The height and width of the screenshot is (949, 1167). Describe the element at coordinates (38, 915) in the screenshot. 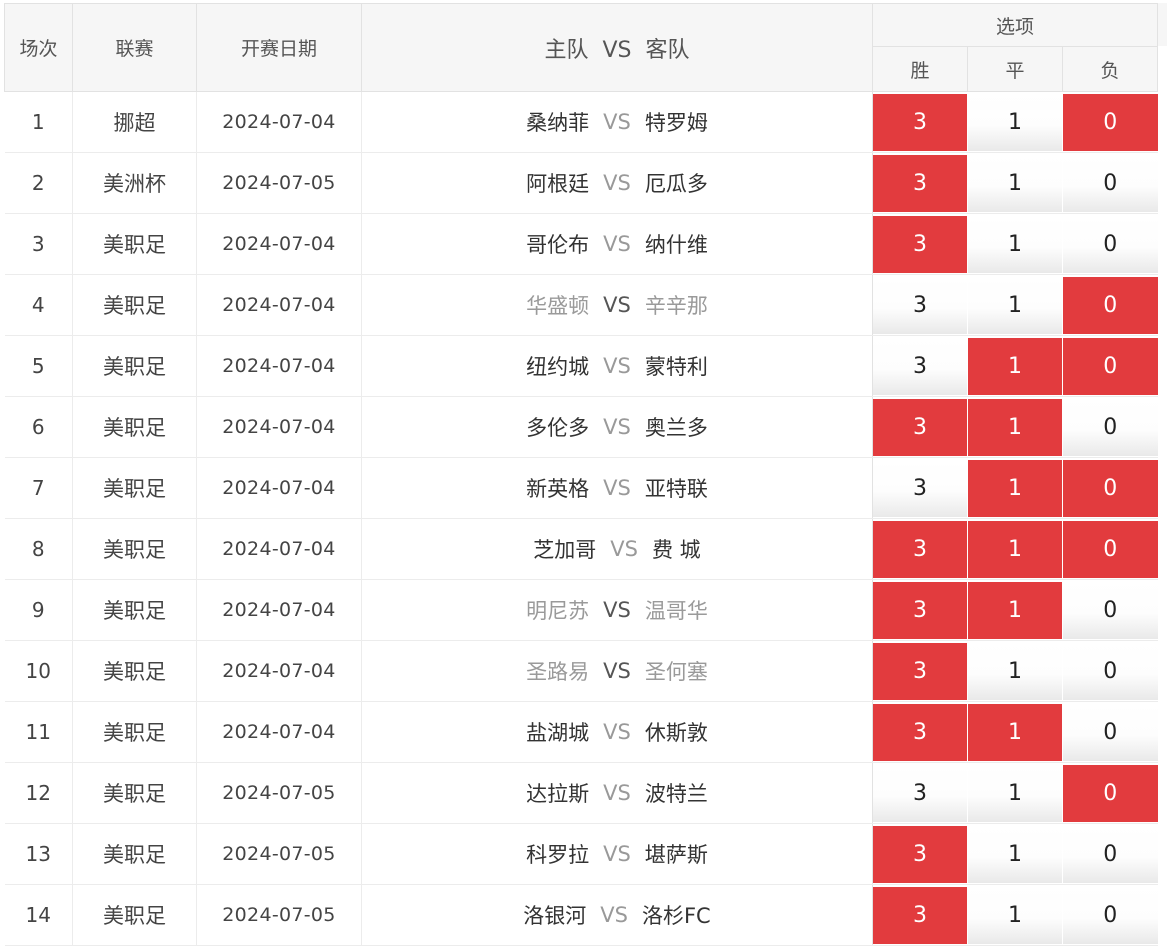

I see `match-number: 14` at that location.